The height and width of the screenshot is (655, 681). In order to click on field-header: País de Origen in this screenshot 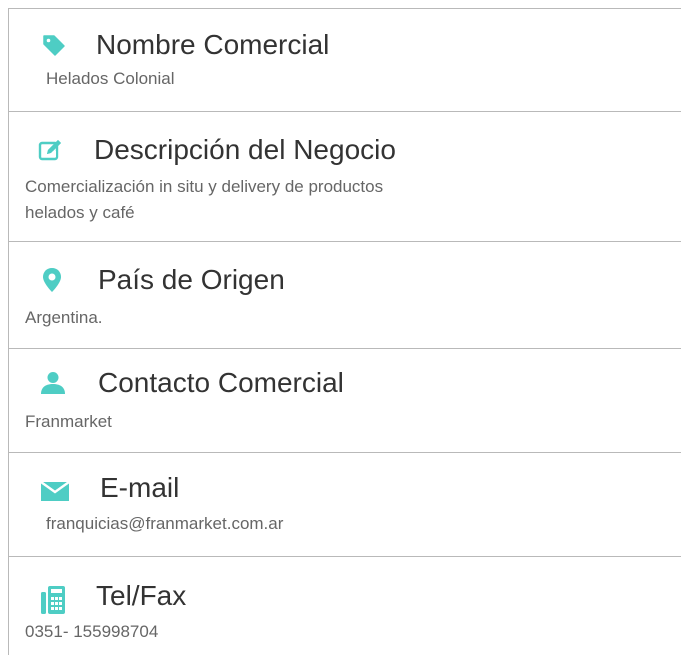, I will do `click(162, 280)`.